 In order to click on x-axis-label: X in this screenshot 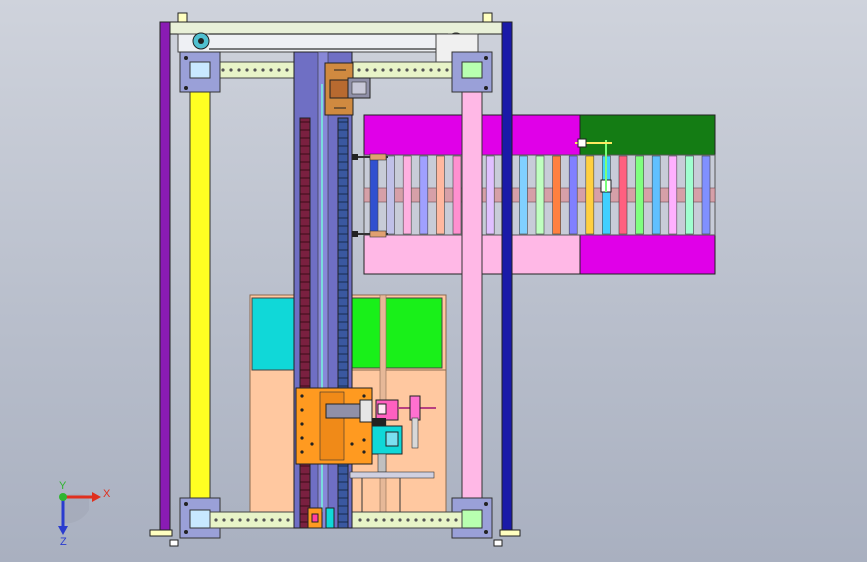, I will do `click(107, 494)`.